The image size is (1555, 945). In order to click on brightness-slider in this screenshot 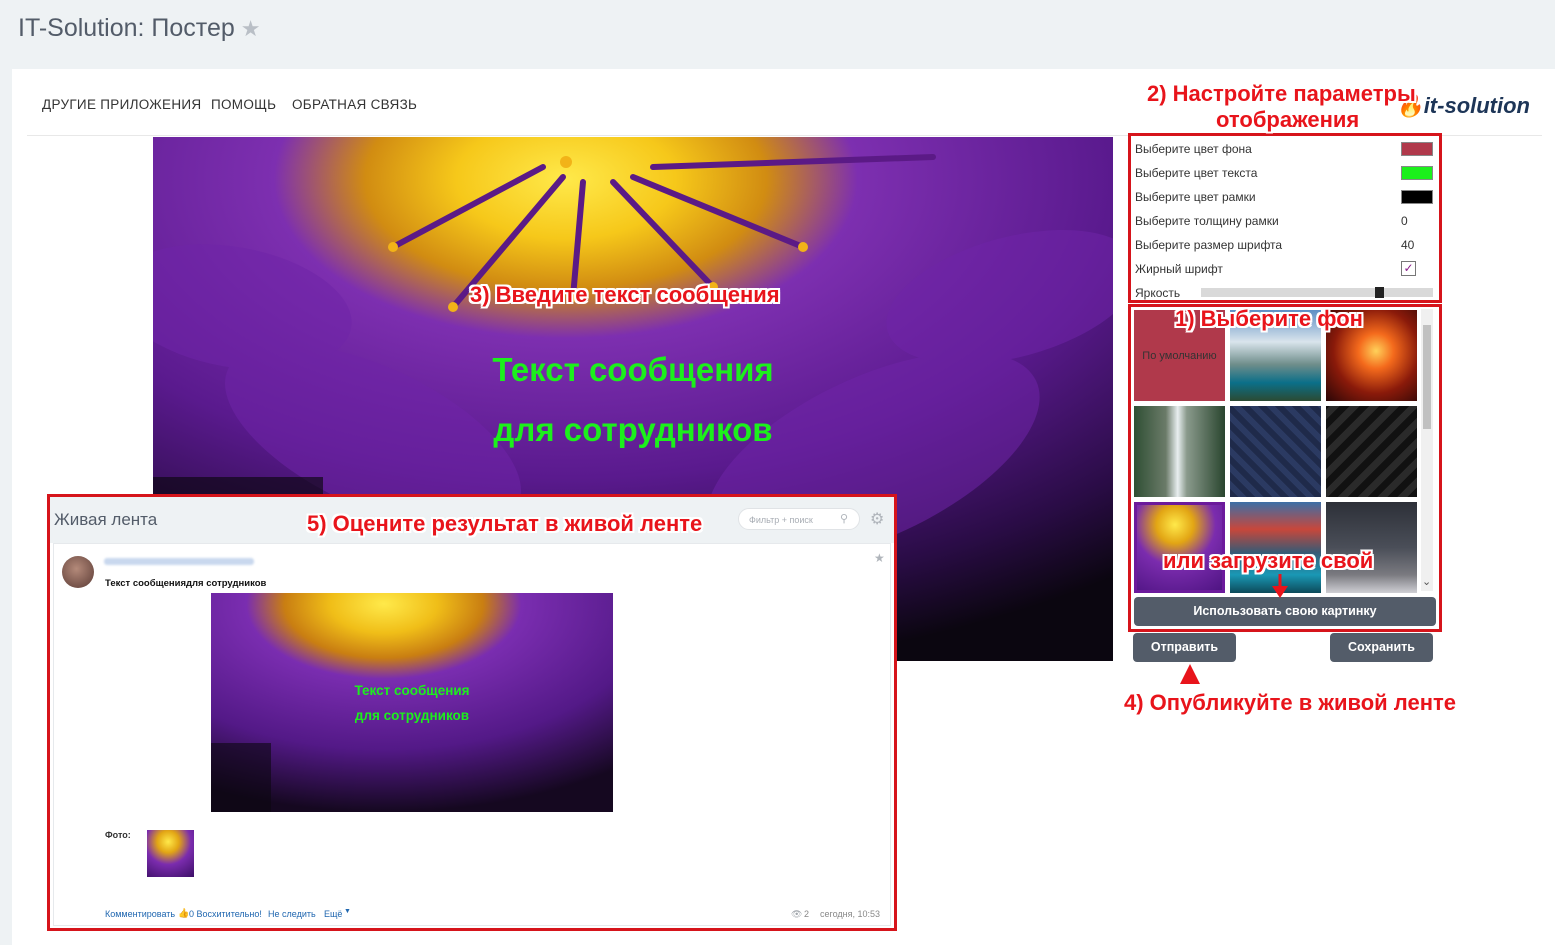, I will do `click(1317, 292)`.